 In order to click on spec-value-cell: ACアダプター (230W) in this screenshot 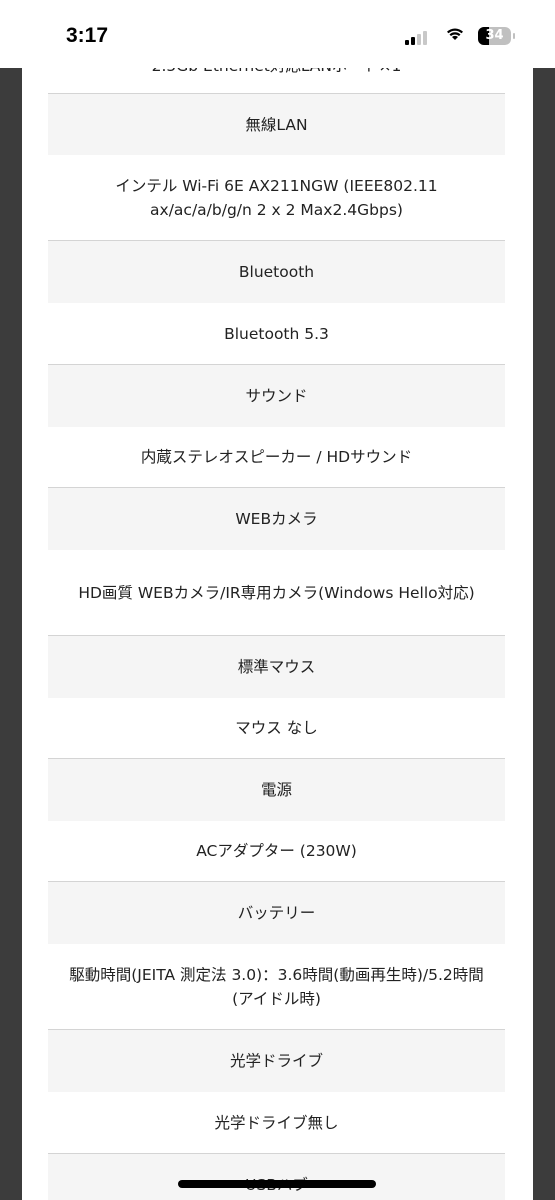, I will do `click(276, 851)`.